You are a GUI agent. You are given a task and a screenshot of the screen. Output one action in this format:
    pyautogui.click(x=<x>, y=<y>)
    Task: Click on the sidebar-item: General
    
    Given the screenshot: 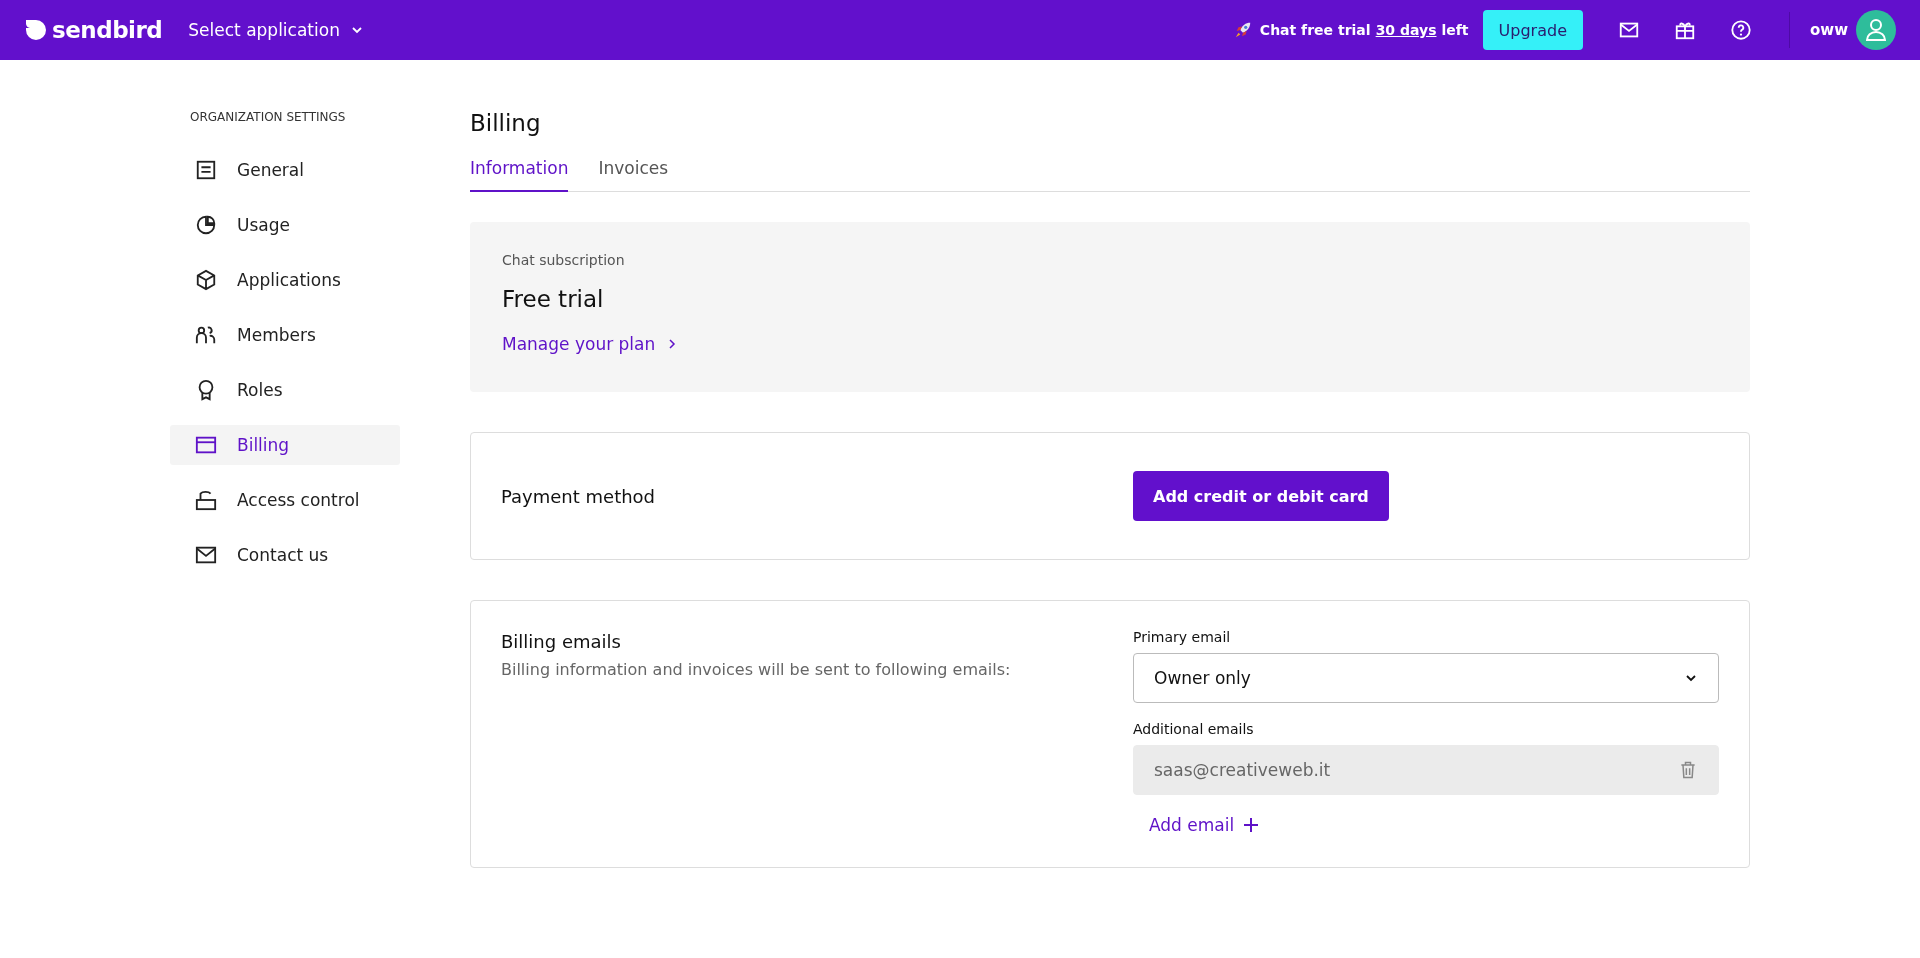 What is the action you would take?
    pyautogui.click(x=285, y=170)
    